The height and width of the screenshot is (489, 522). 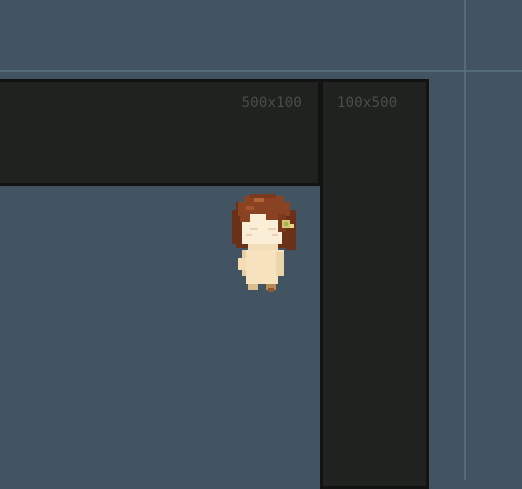 I want to click on player-character, so click(x=264, y=244).